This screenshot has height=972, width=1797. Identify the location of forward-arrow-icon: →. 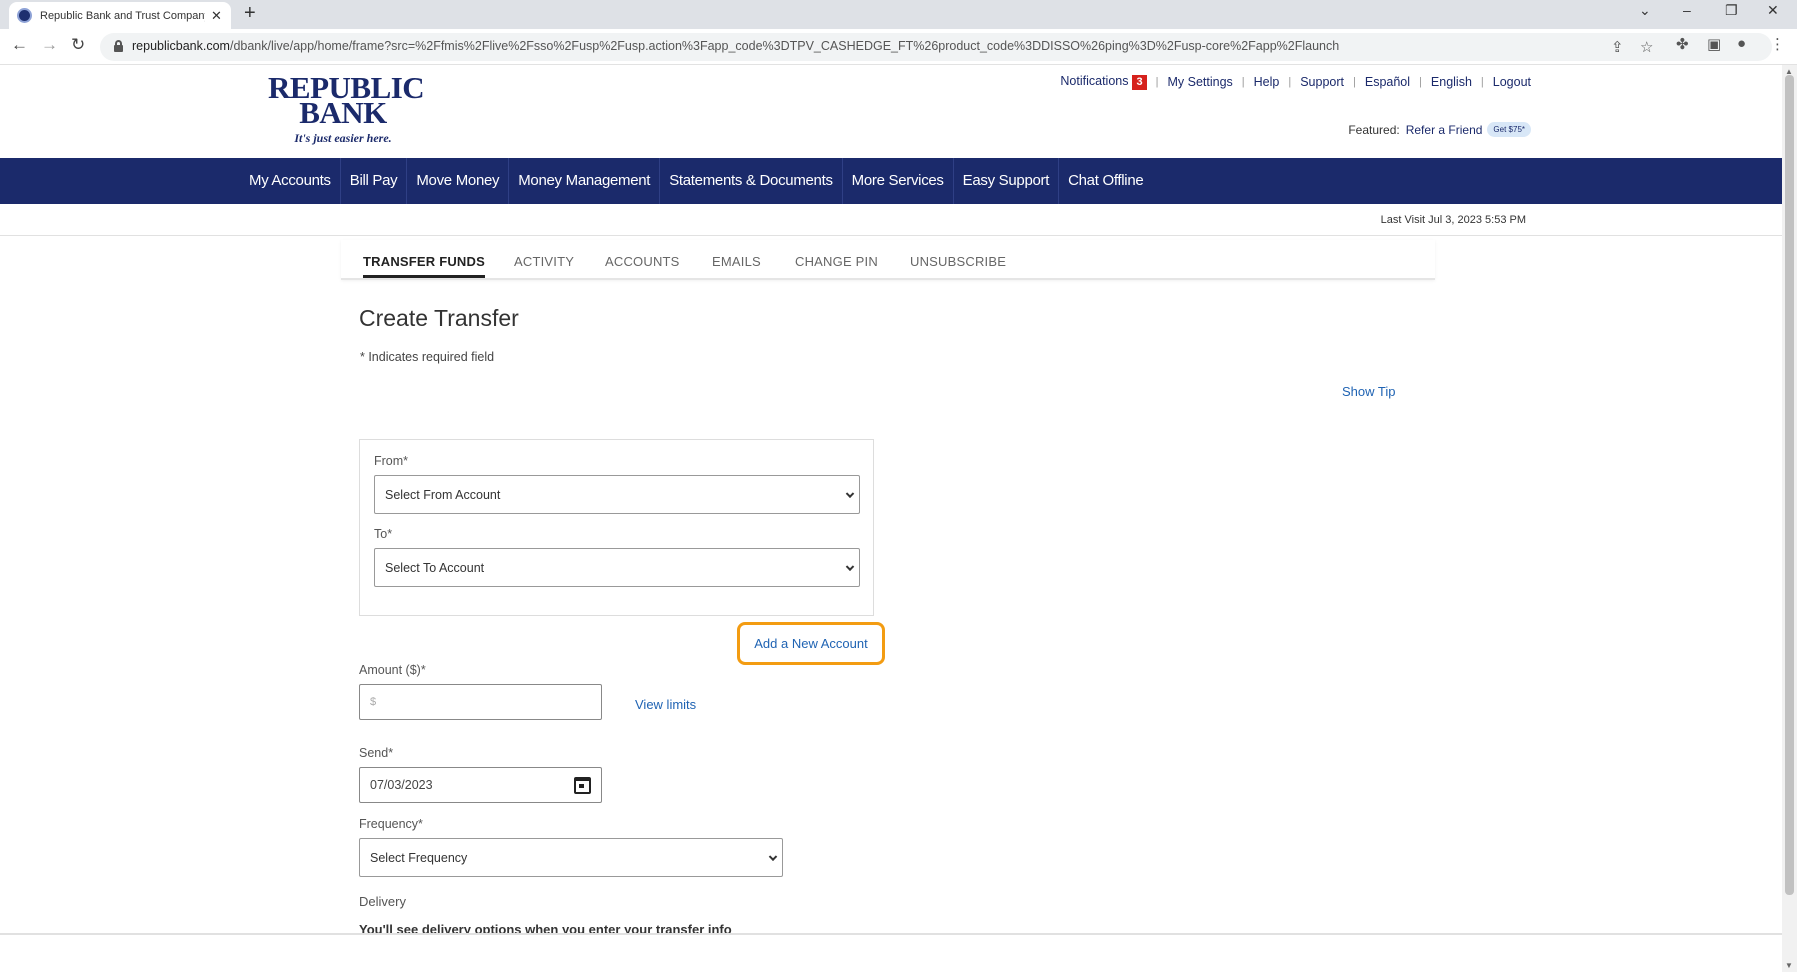
(49, 45).